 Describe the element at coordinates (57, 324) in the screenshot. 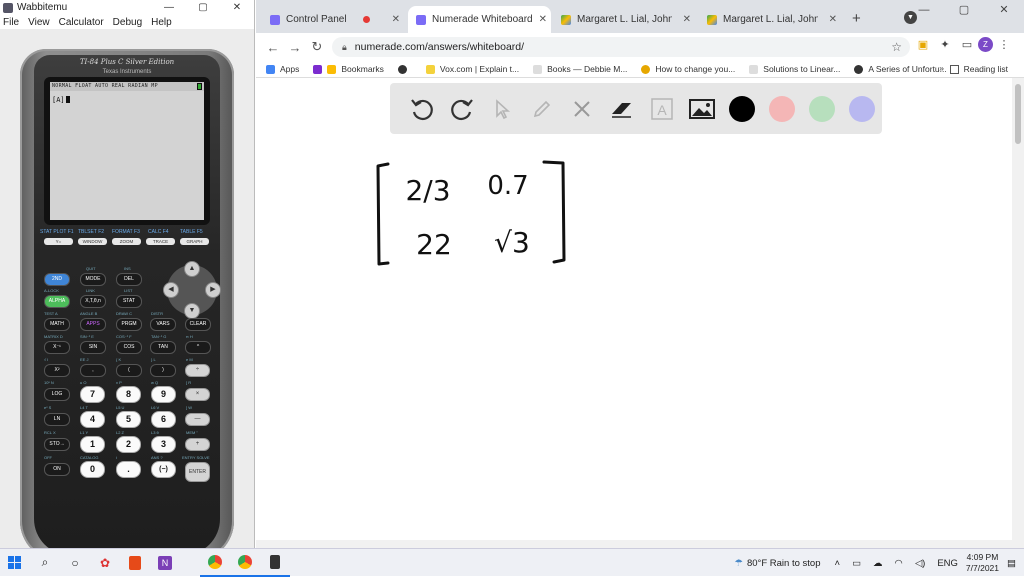

I see `key-math: MATH` at that location.